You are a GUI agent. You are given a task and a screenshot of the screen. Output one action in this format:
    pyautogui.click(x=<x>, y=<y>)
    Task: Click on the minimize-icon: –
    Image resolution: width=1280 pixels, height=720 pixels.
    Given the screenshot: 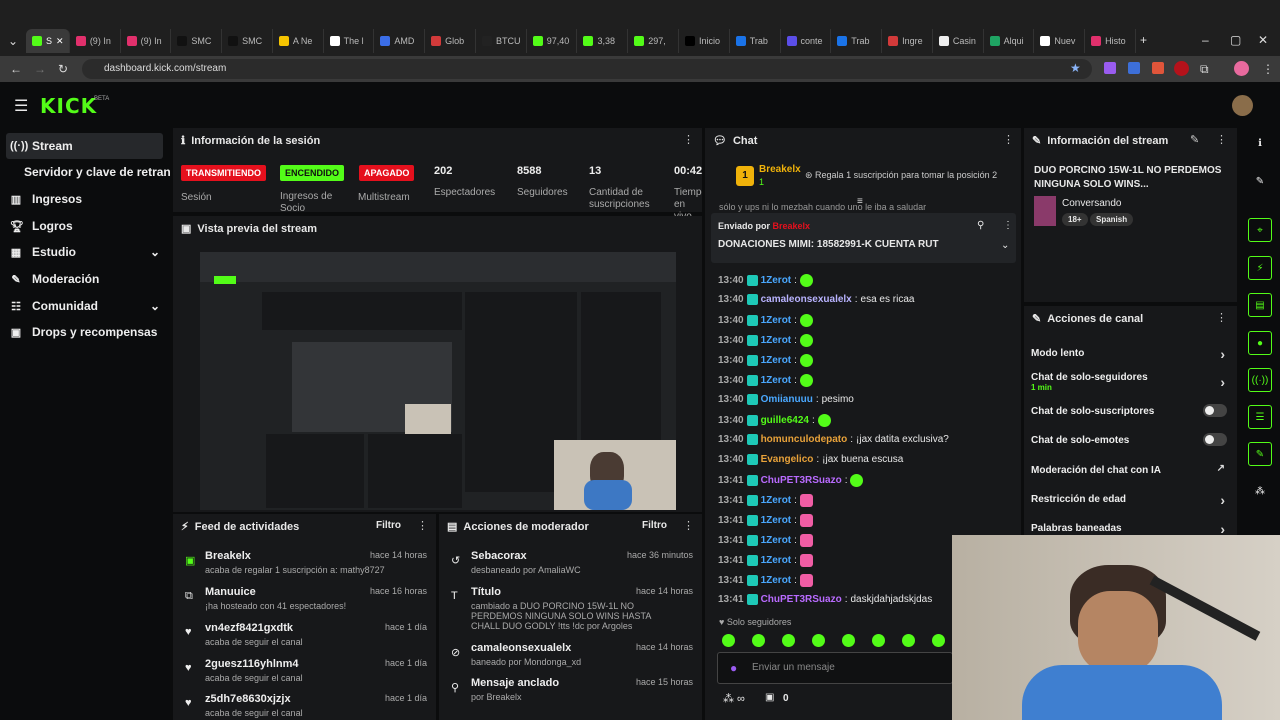 What is the action you would take?
    pyautogui.click(x=1205, y=40)
    